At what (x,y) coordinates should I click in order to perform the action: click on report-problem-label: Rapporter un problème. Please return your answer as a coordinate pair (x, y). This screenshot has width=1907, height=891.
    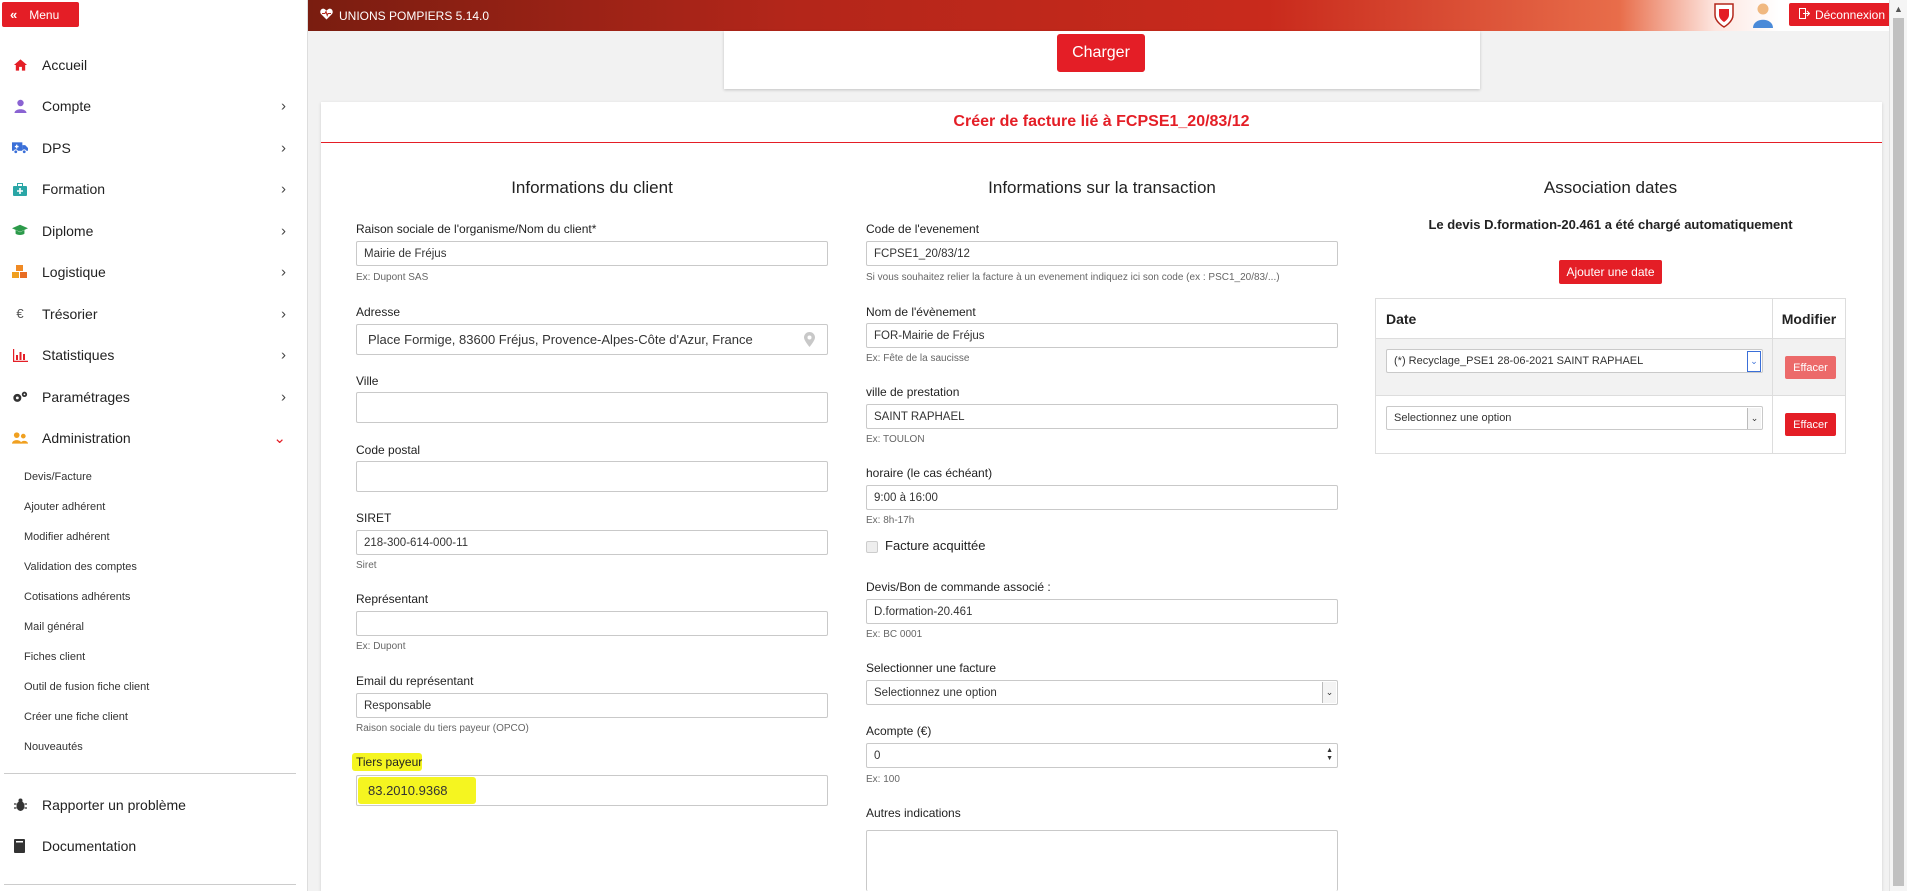
    Looking at the image, I should click on (114, 804).